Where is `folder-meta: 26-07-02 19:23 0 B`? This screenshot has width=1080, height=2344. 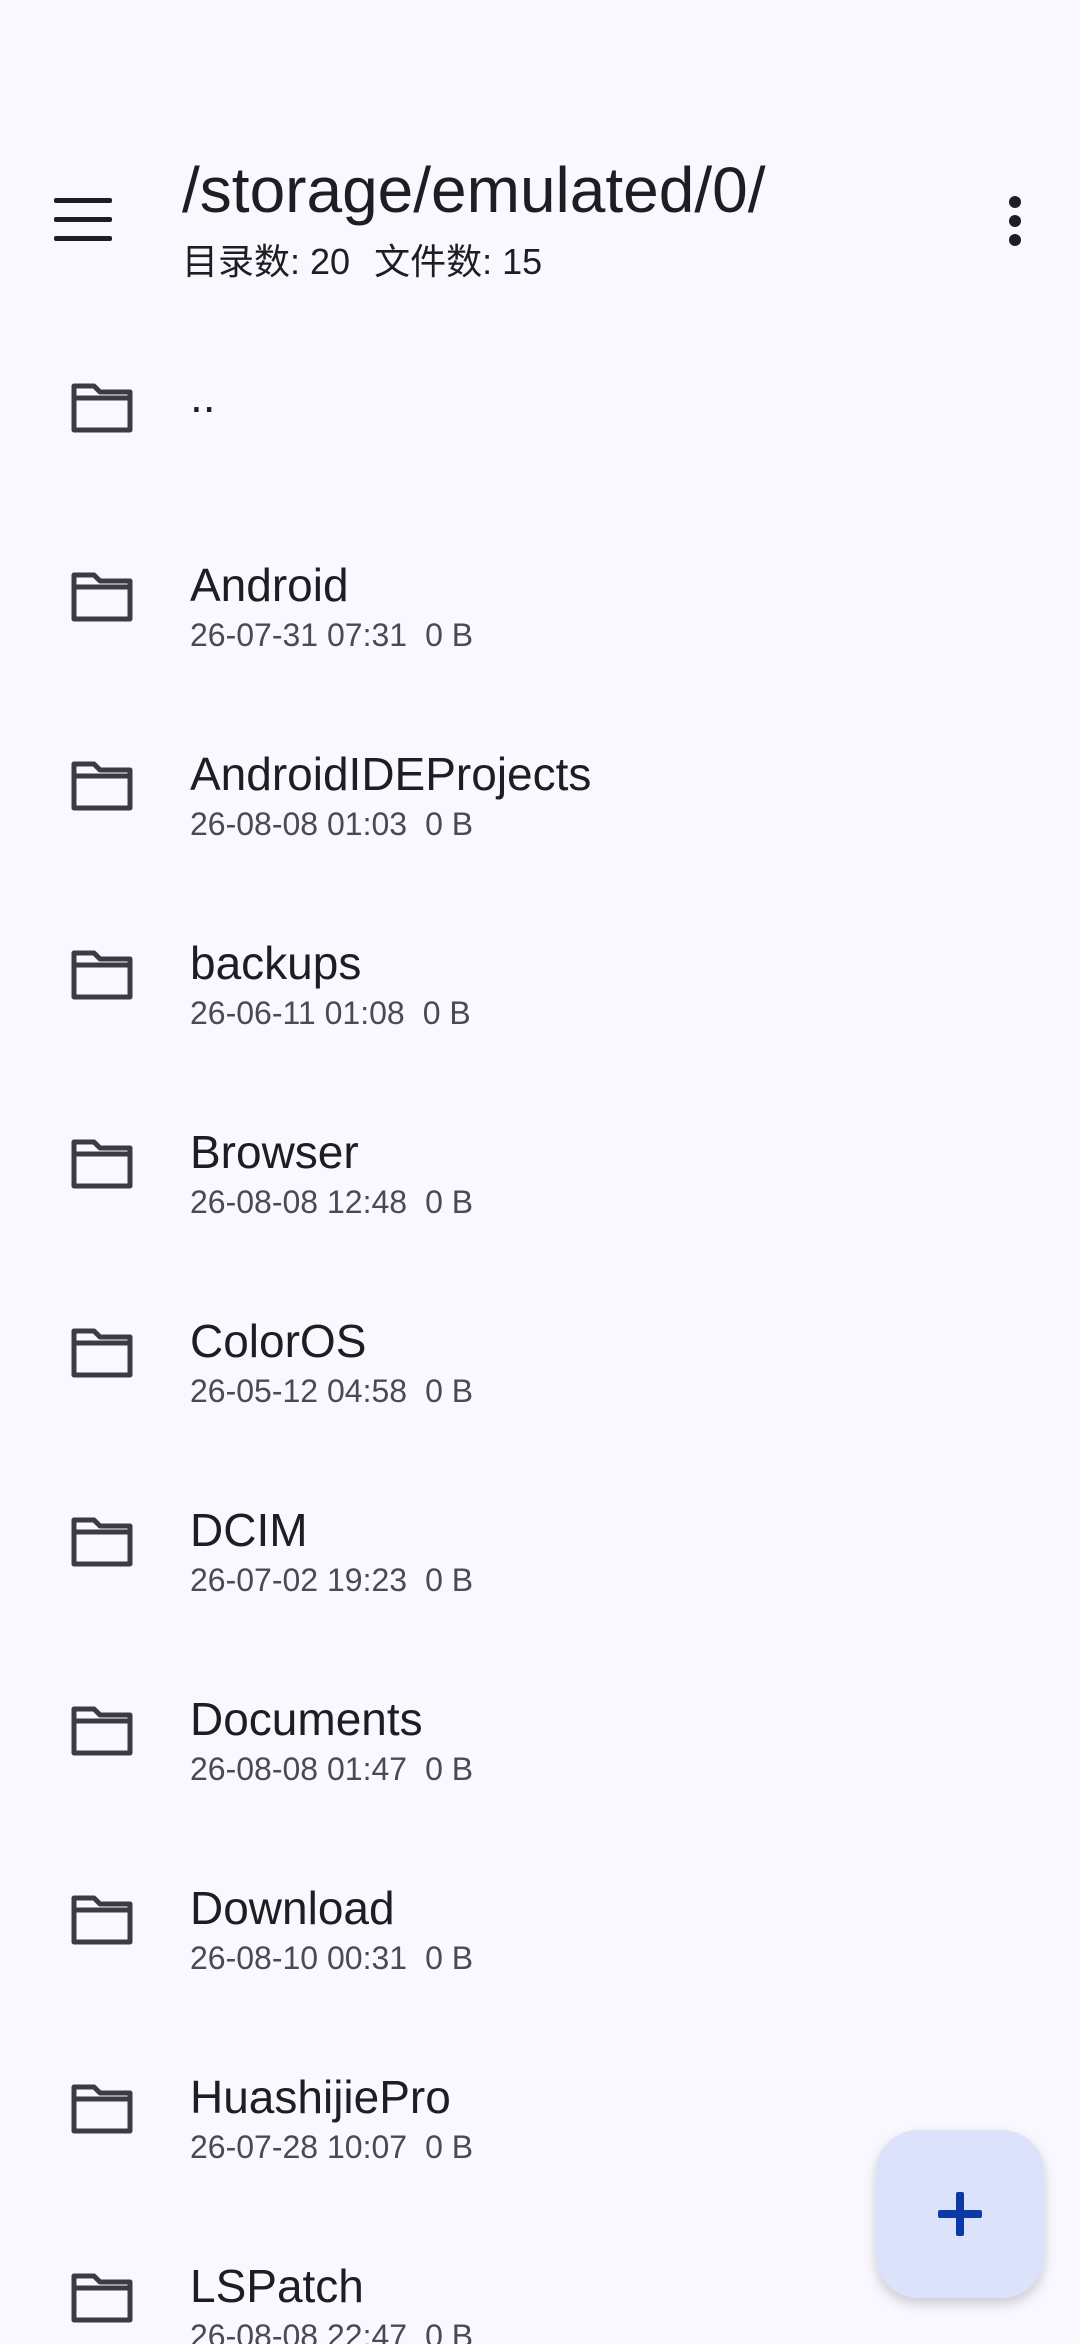
folder-meta: 26-07-02 19:23 0 B is located at coordinates (331, 1580).